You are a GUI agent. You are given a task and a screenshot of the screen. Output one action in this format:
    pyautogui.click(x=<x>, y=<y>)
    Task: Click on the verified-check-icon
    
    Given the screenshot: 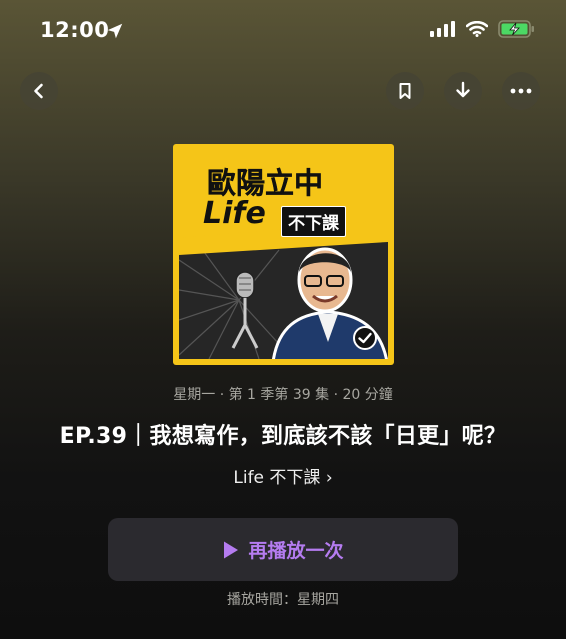 What is the action you would take?
    pyautogui.click(x=365, y=338)
    